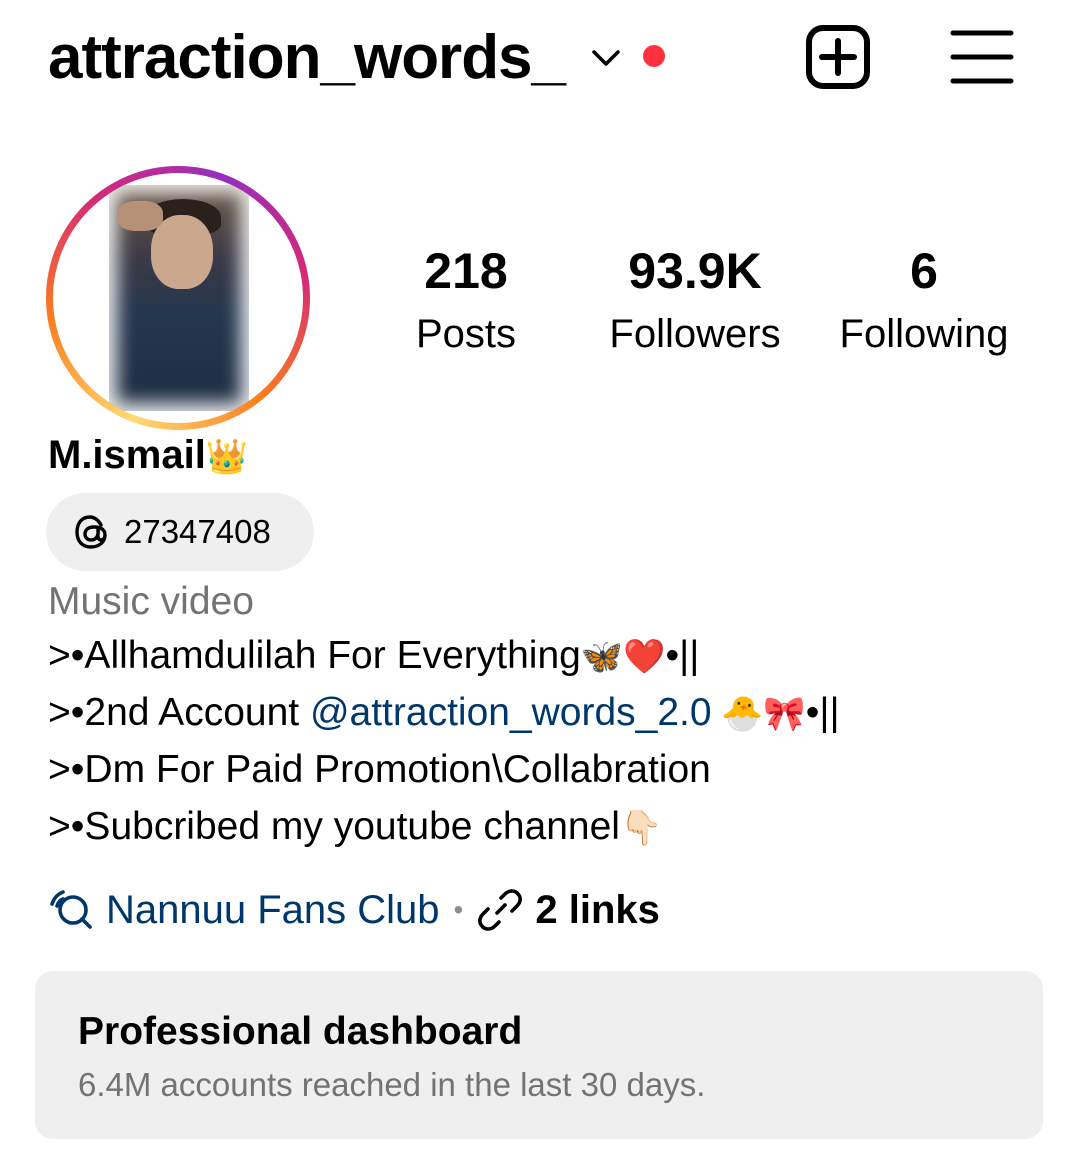 This screenshot has width=1079, height=1150. Describe the element at coordinates (500, 910) in the screenshot. I see `link-icon` at that location.